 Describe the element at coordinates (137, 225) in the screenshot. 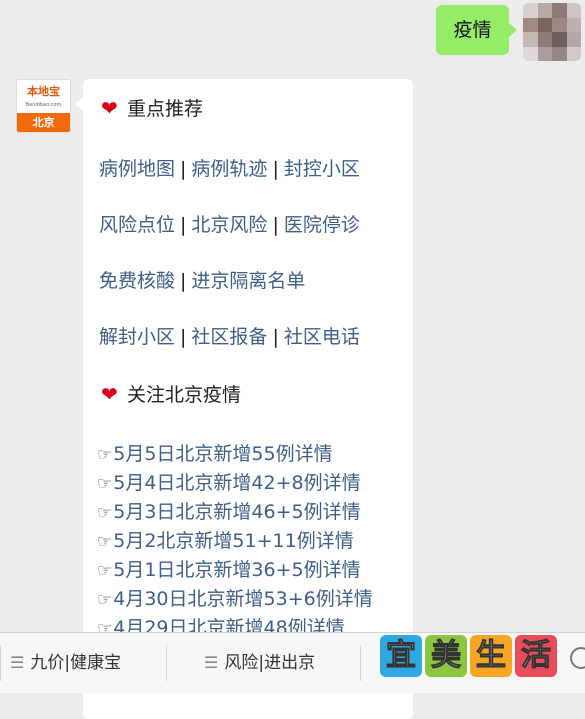

I see `link-risk-points: 风险点位` at that location.